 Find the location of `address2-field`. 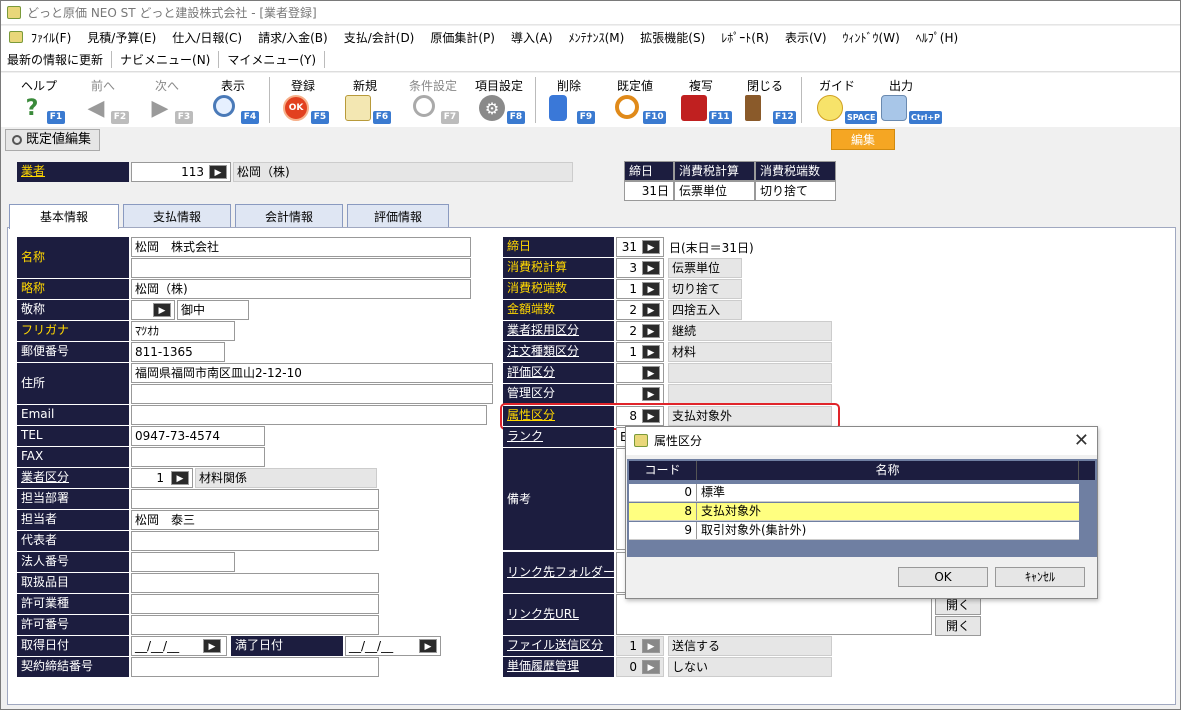

address2-field is located at coordinates (312, 394).